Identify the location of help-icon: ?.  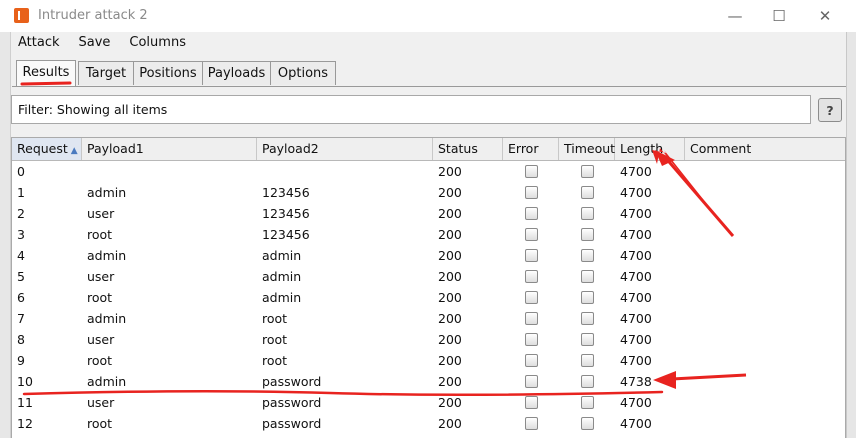
(830, 110).